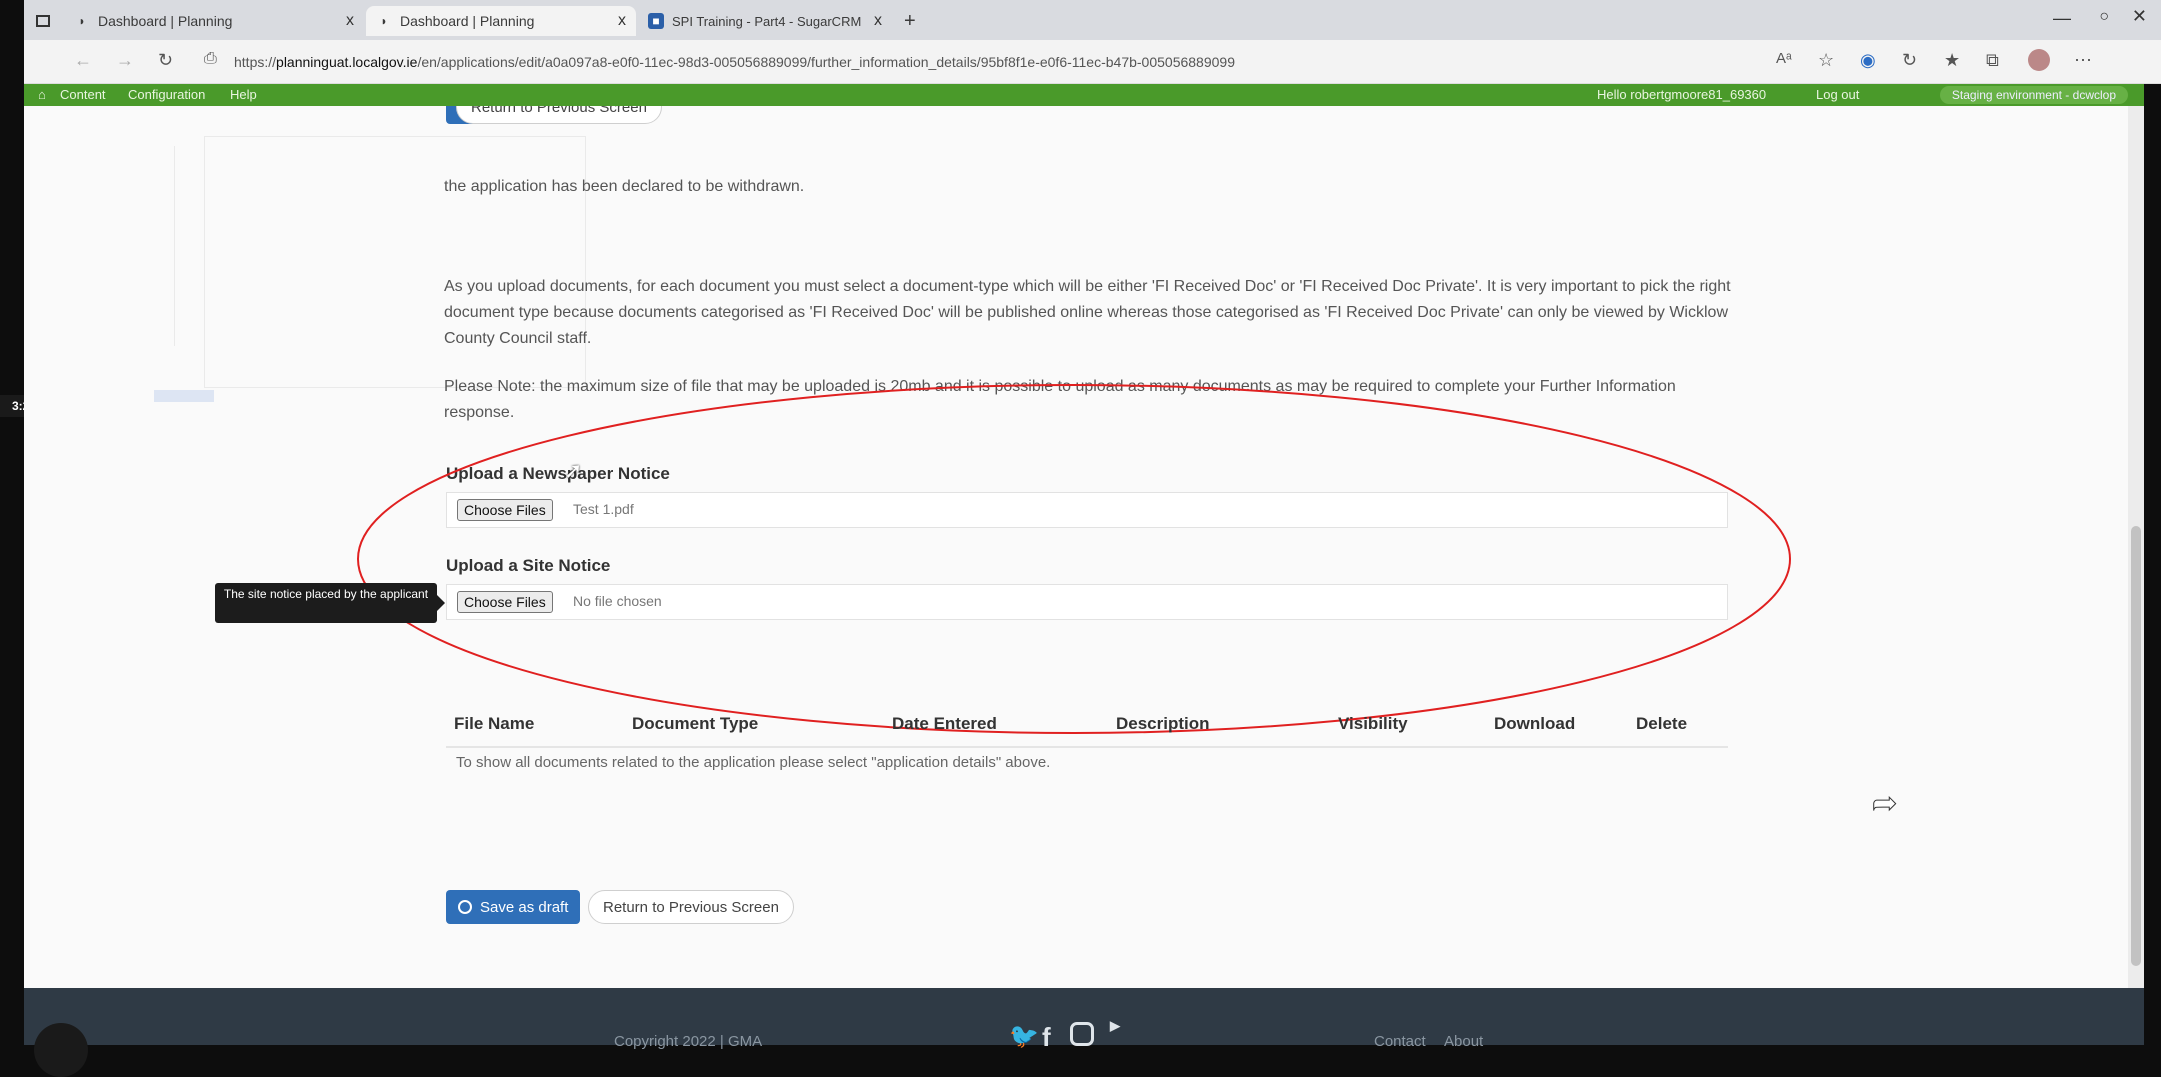  I want to click on lock-icon: ⎙, so click(210, 58).